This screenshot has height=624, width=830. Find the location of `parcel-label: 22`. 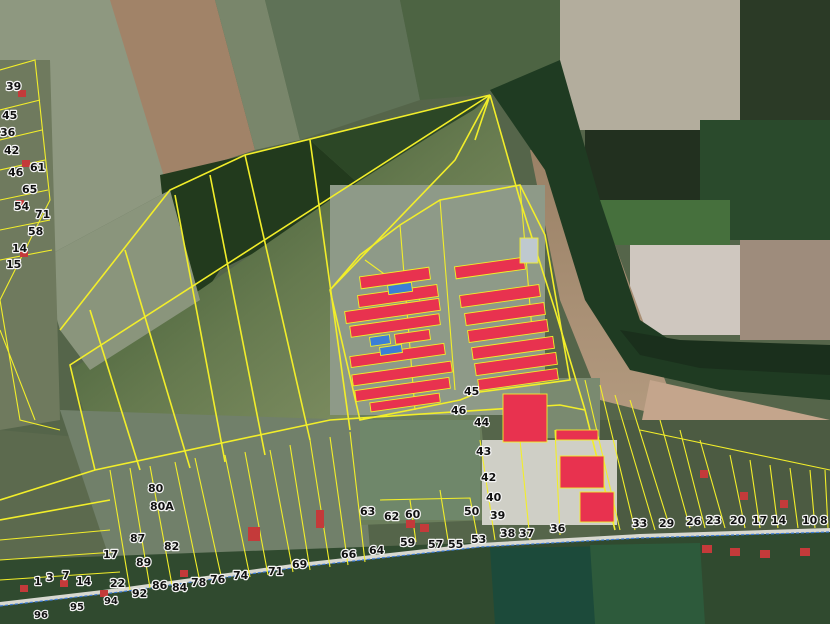

parcel-label: 22 is located at coordinates (118, 583).